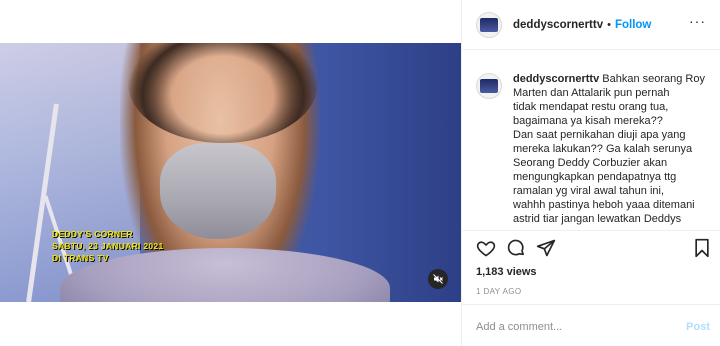 The width and height of the screenshot is (720, 346). Describe the element at coordinates (597, 219) in the screenshot. I see `caption-line: astrid tiar jangan lewatkan Deddys` at that location.